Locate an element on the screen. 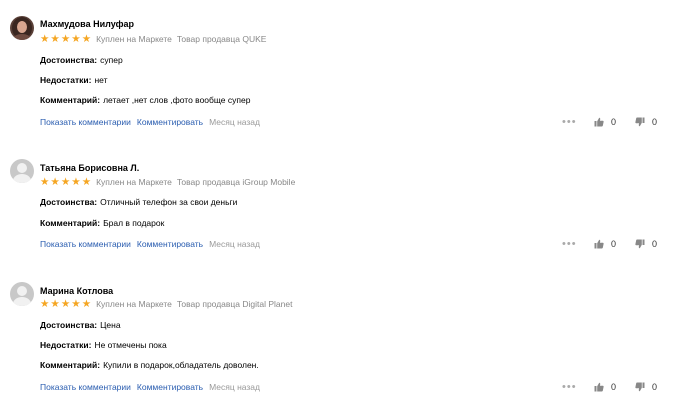 The image size is (680, 412). cons-text: Не отмечены пока is located at coordinates (130, 345).